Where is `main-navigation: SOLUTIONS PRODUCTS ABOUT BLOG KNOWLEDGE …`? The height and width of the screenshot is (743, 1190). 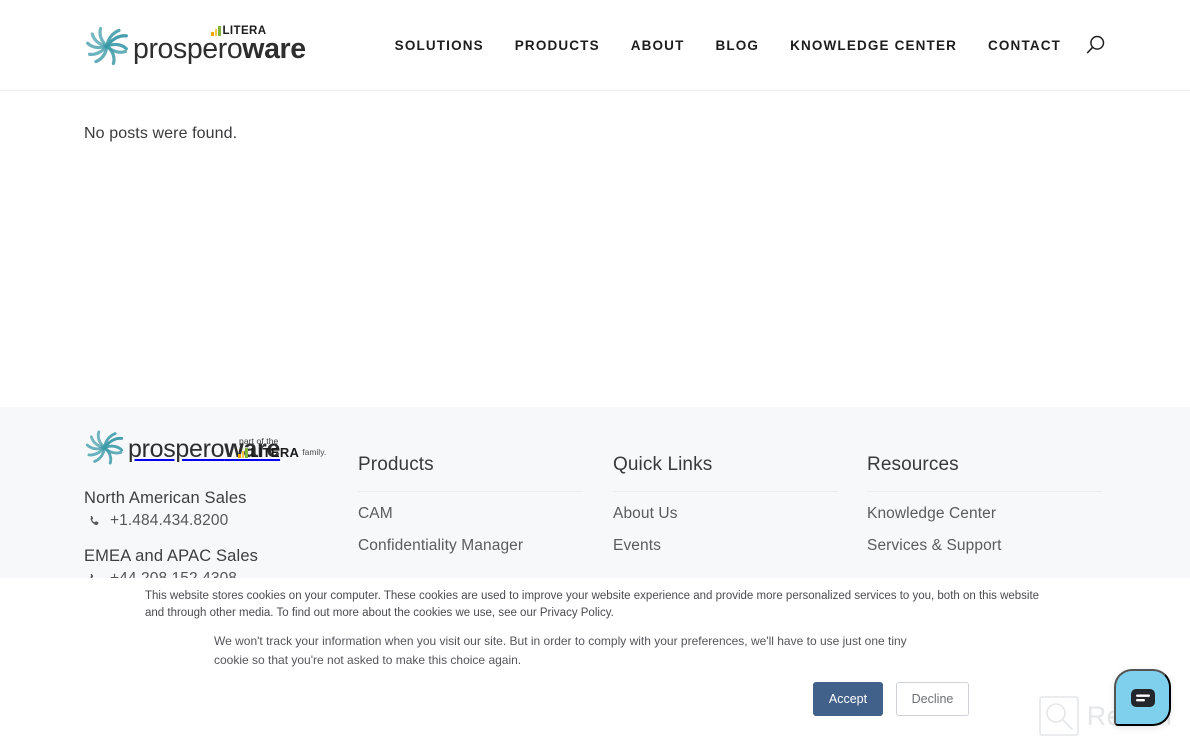
main-navigation: SOLUTIONS PRODUCTS ABOUT BLOG KNOWLEDGE … is located at coordinates (728, 45).